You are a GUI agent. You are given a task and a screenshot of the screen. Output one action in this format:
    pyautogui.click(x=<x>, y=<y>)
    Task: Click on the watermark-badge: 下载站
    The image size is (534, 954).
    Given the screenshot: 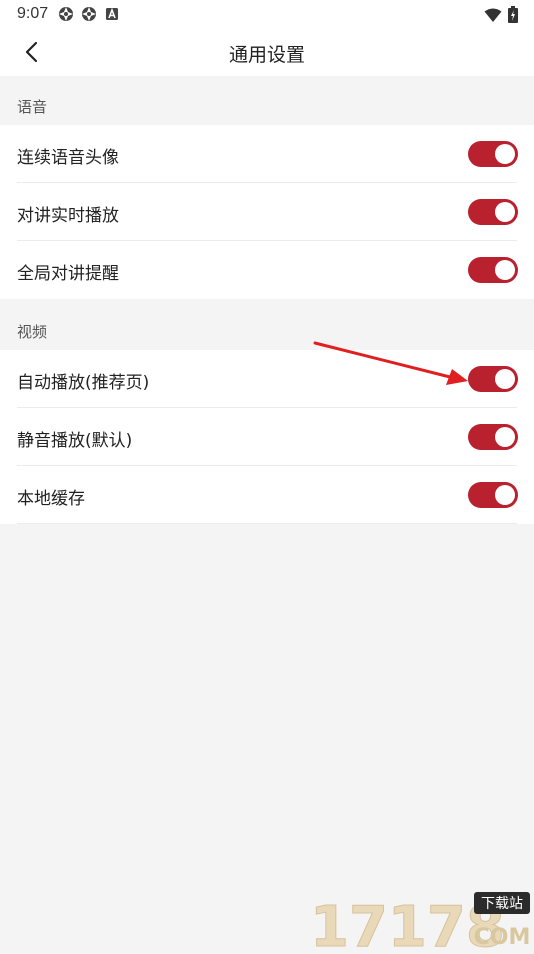 What is the action you would take?
    pyautogui.click(x=502, y=904)
    